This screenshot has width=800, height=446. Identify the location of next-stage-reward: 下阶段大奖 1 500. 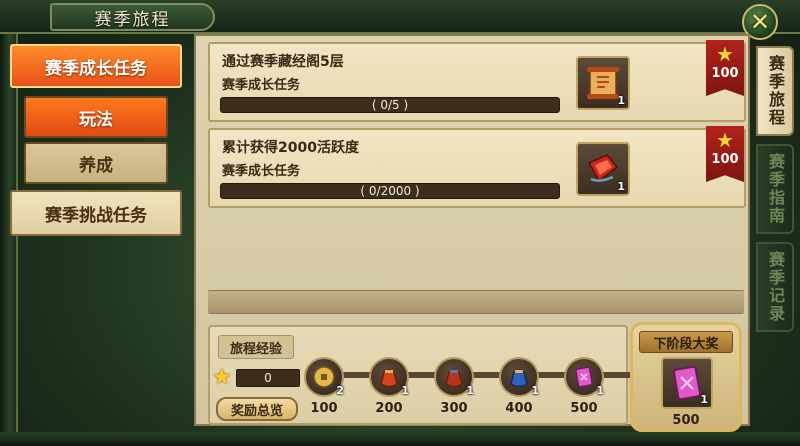
(686, 377).